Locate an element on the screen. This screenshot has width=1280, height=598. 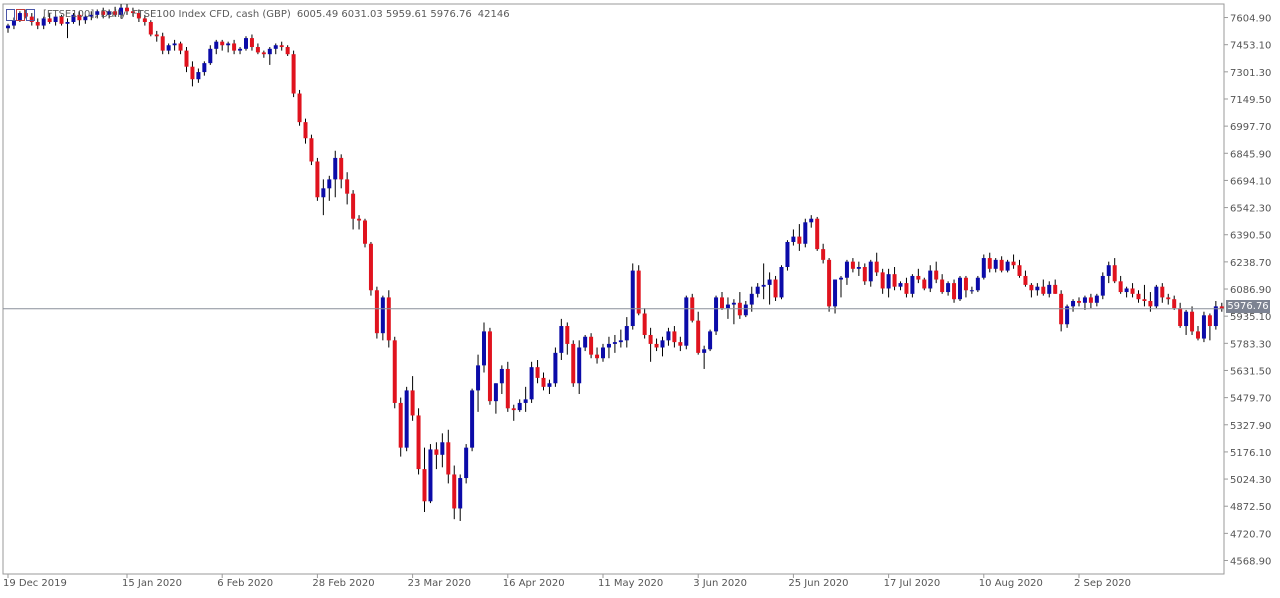
y-tick-label: 5631.50 is located at coordinates (1250, 371).